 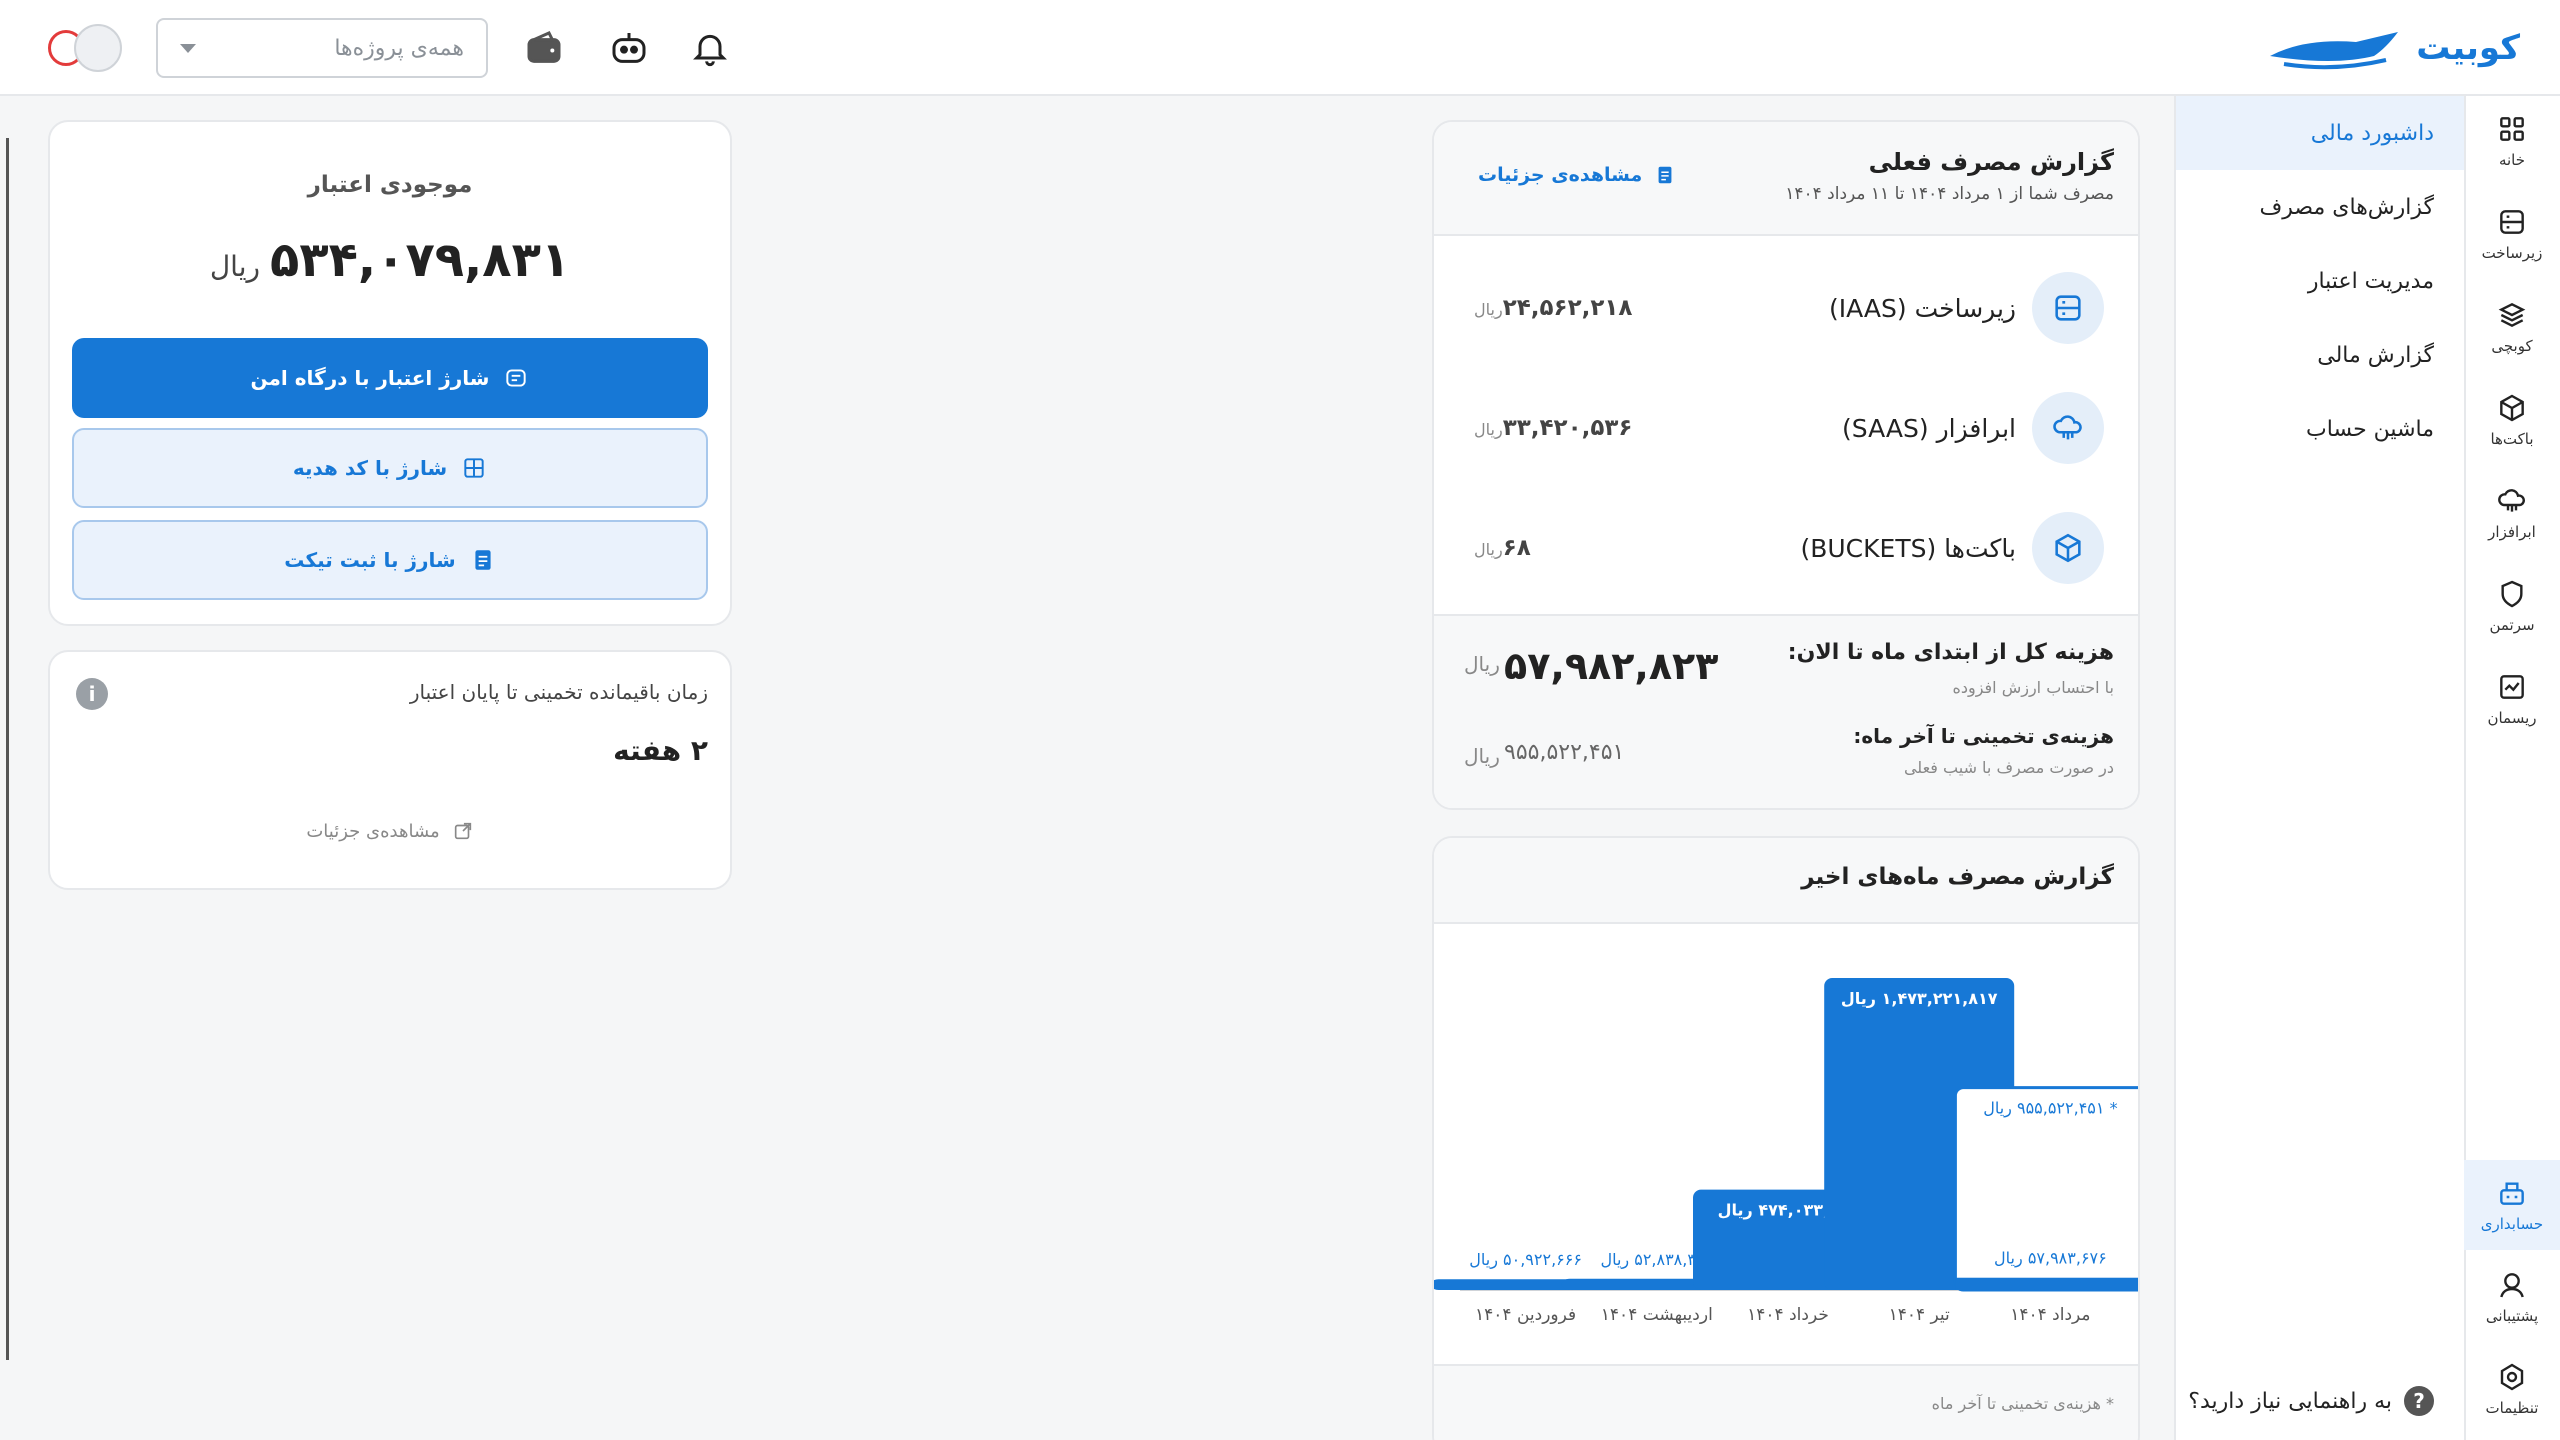 I want to click on avatar-icon, so click(x=98, y=48).